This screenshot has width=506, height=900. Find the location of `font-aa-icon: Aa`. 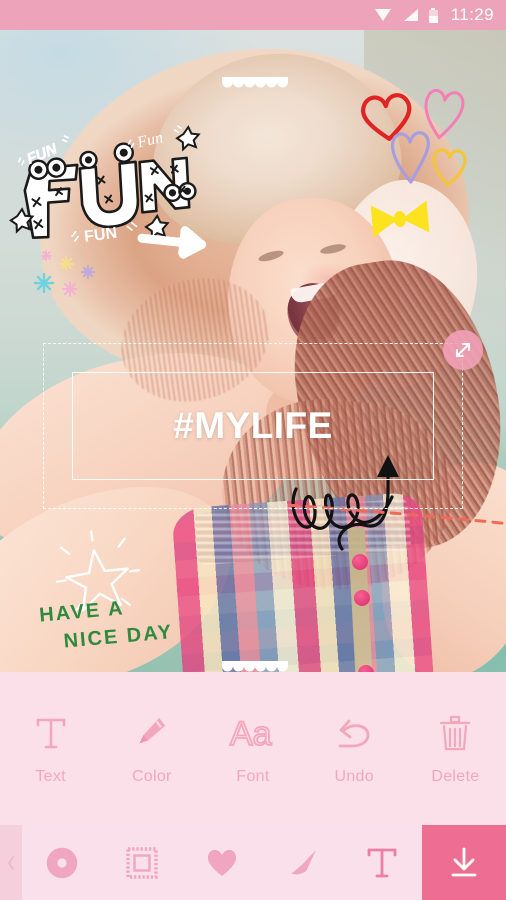

font-aa-icon: Aa is located at coordinates (252, 733).